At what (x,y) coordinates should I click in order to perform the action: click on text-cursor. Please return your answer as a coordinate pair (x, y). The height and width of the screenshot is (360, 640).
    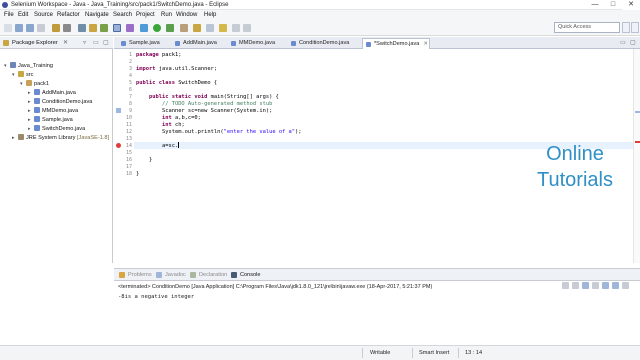
    Looking at the image, I should click on (179, 145).